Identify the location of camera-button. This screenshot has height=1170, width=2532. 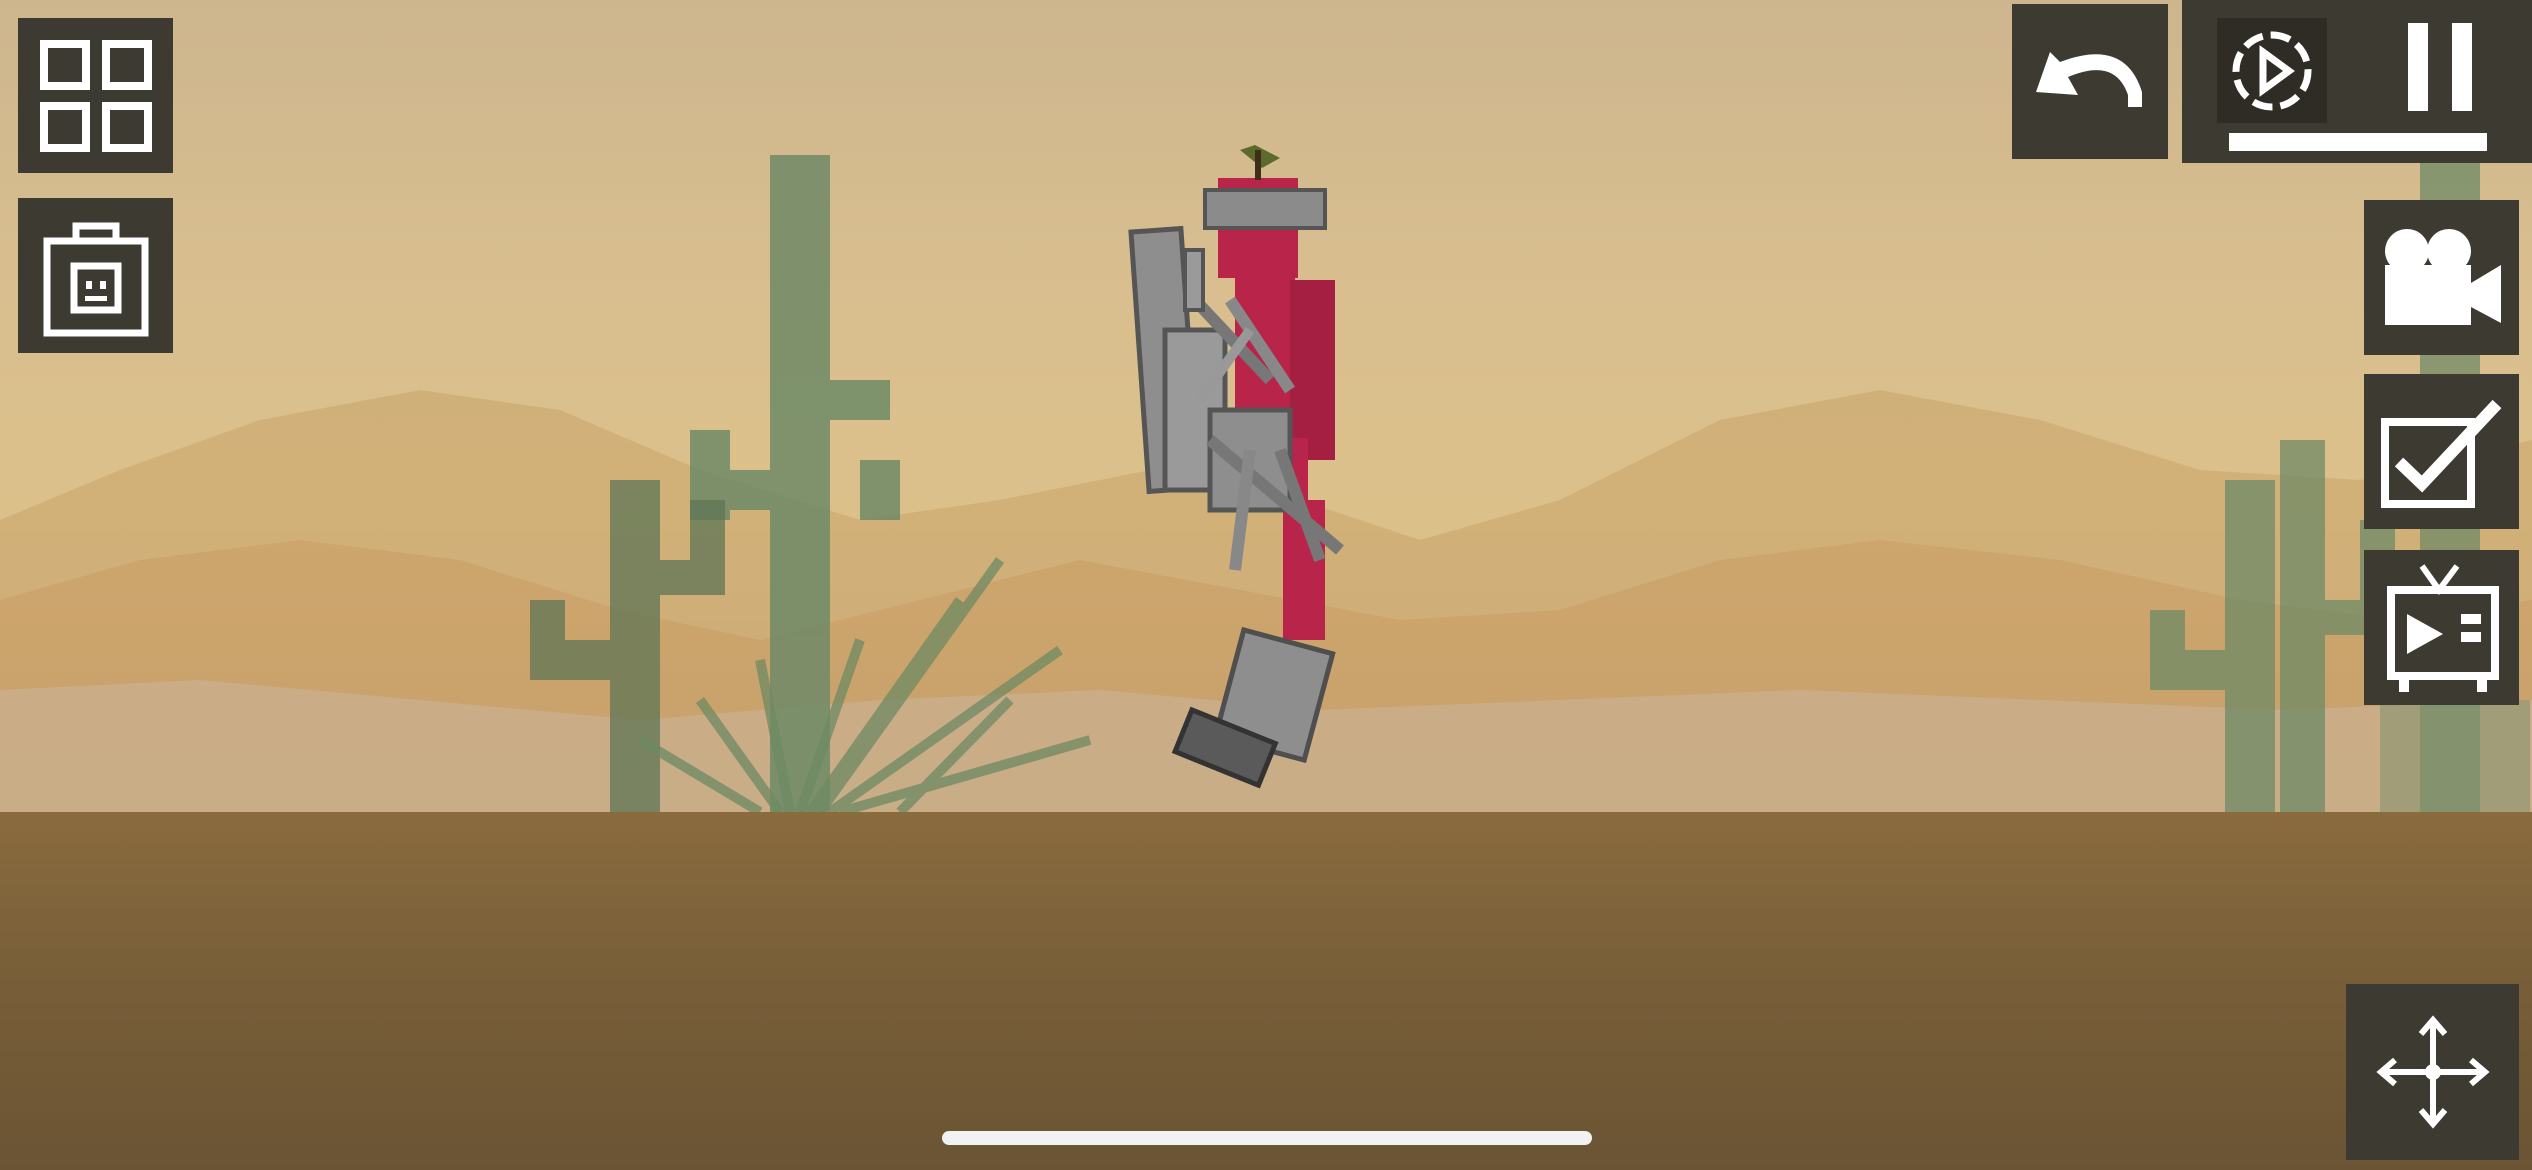
(2441, 277).